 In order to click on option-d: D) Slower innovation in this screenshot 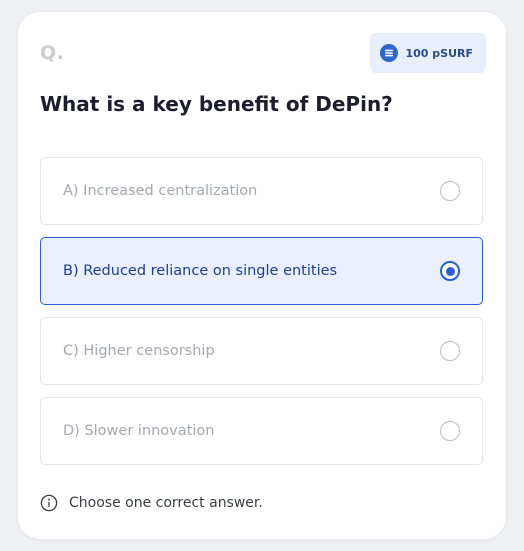, I will do `click(261, 431)`.